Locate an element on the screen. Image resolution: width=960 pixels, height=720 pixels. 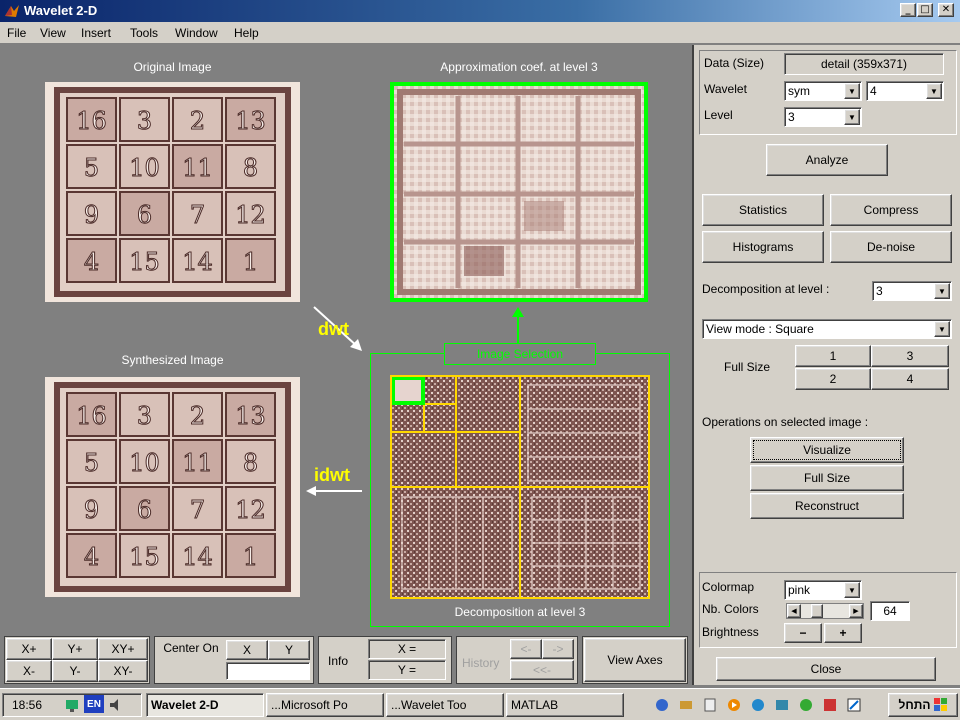
full-size-3-button: 3 is located at coordinates (910, 356).